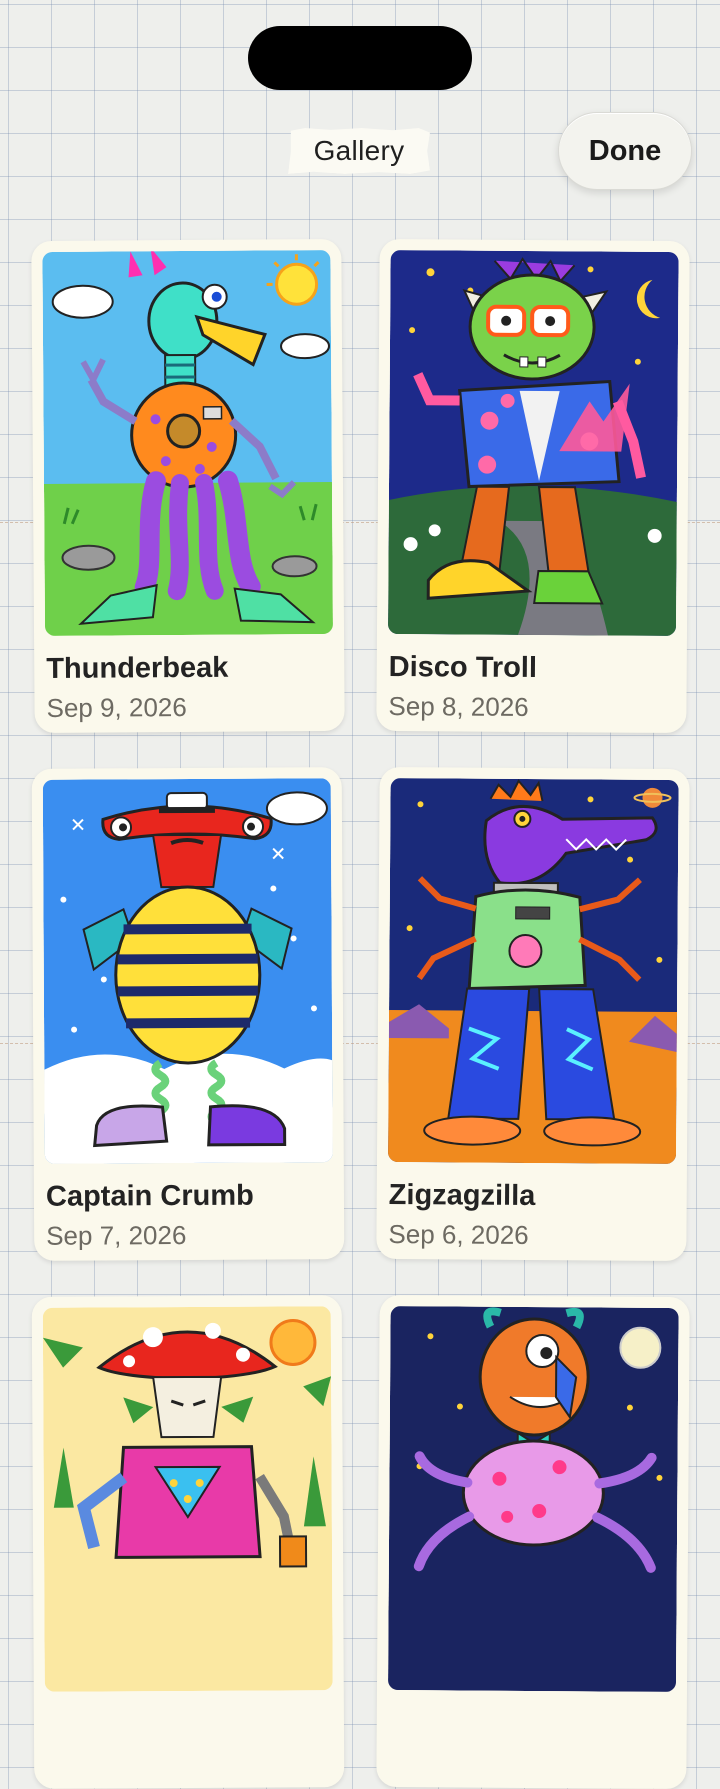 Image resolution: width=720 pixels, height=1789 pixels. What do you see at coordinates (458, 707) in the screenshot?
I see `card-date: Sep 8, 2026` at bounding box center [458, 707].